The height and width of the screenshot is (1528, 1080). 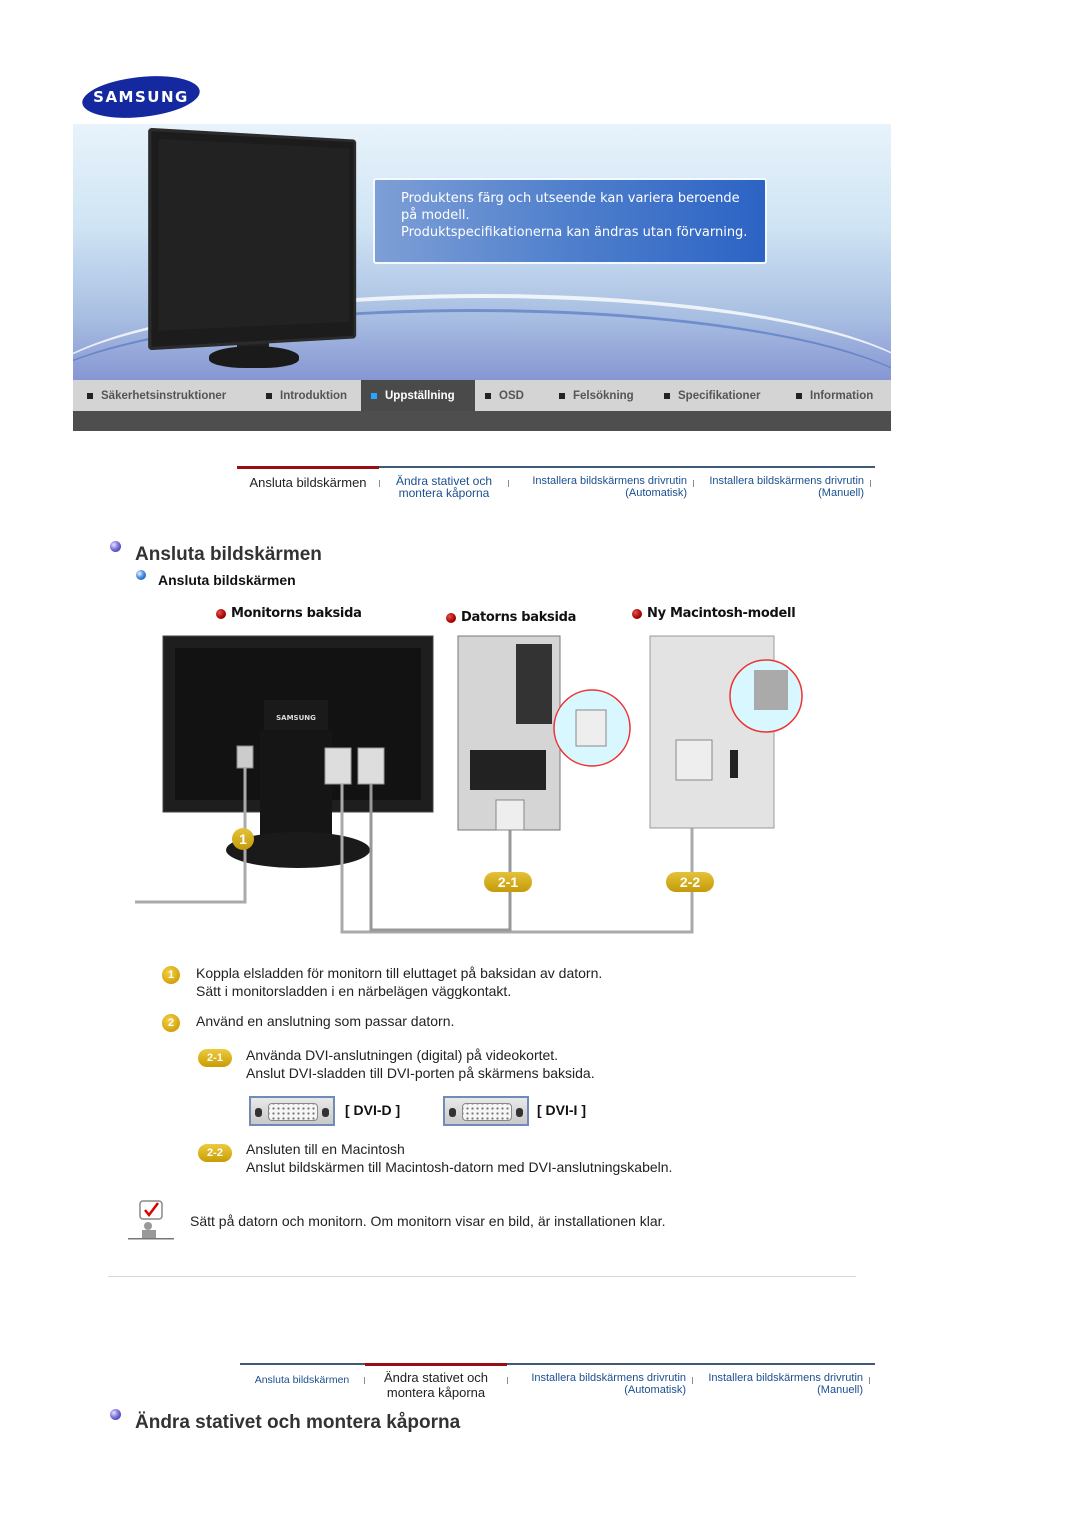 I want to click on diagram-badge-1: 1, so click(x=243, y=839).